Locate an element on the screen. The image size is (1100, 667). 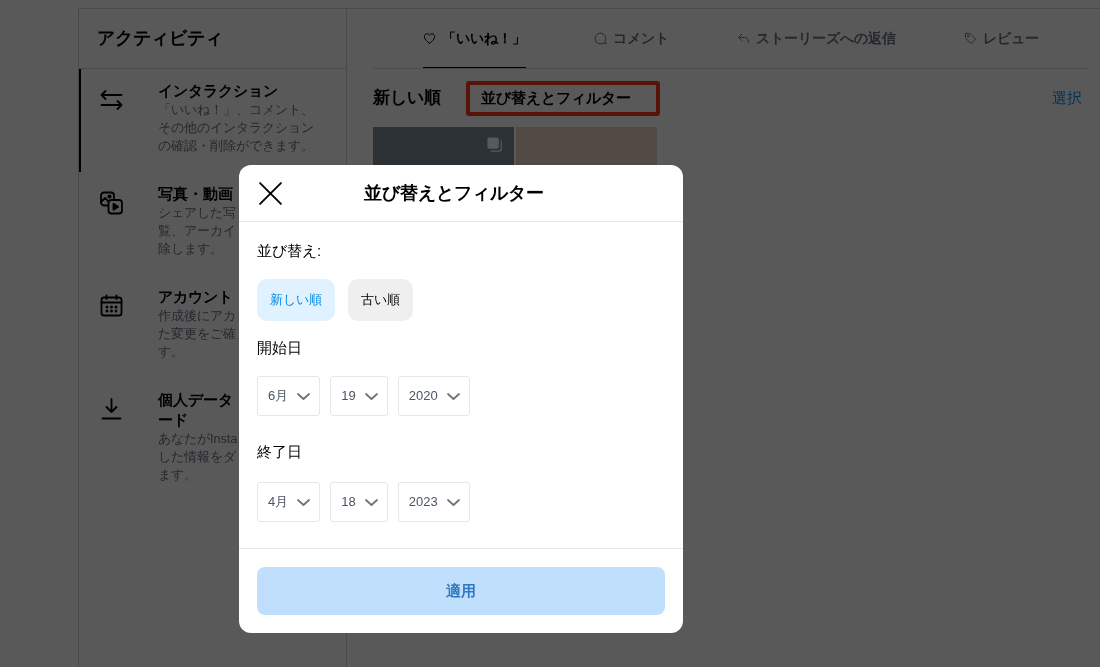
photo-video-icon is located at coordinates (111, 203).